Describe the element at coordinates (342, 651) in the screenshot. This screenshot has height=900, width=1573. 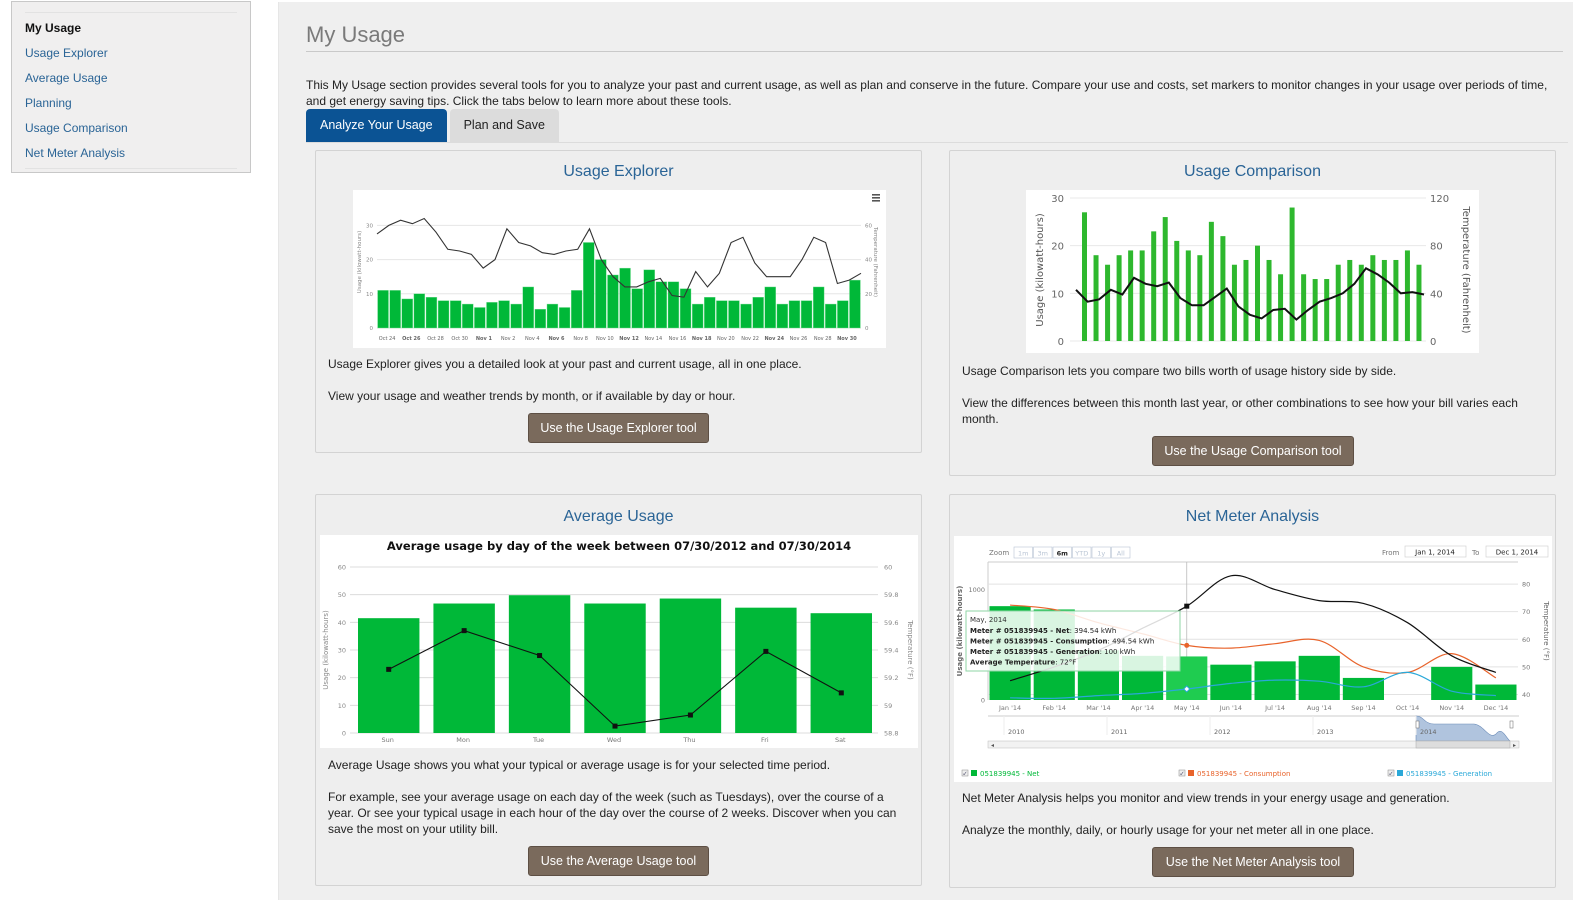
I see `y-tick-label: 30` at that location.